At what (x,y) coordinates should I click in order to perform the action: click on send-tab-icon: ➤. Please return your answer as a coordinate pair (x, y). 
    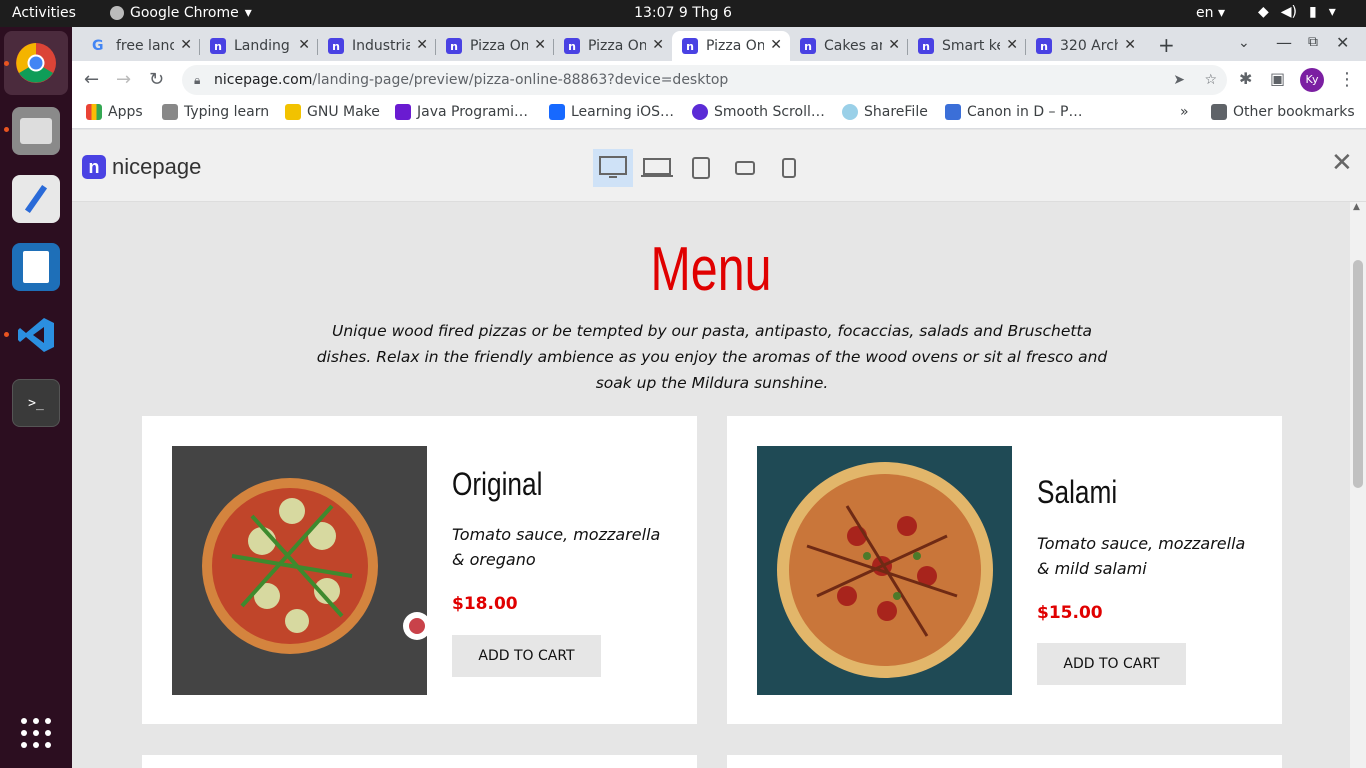
    Looking at the image, I should click on (1179, 80).